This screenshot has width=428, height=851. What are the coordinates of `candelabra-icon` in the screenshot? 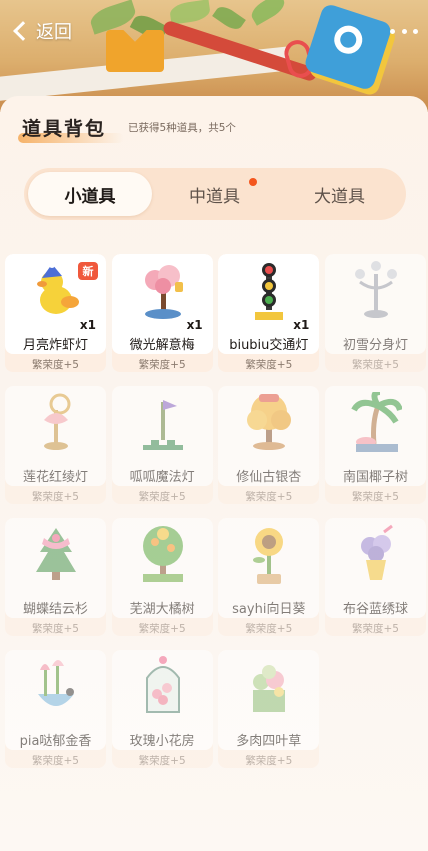 It's located at (376, 291).